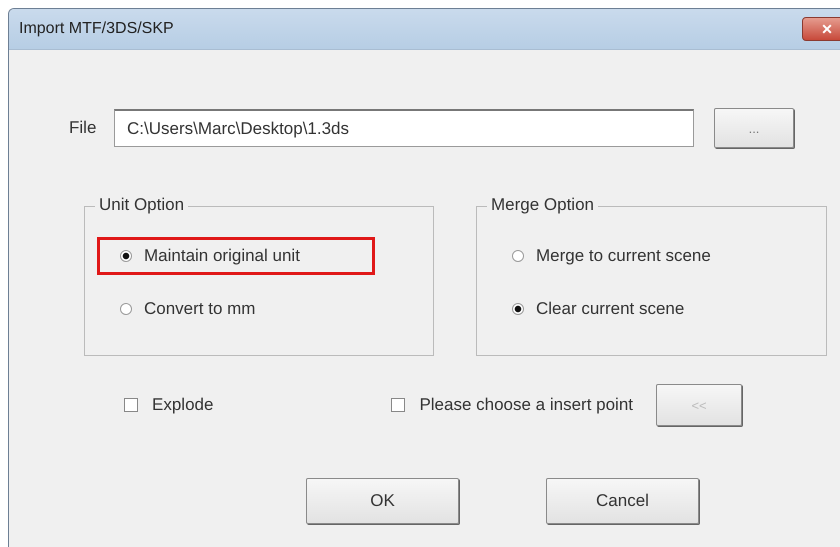 This screenshot has width=840, height=547. I want to click on cancel-button: Cancel, so click(622, 501).